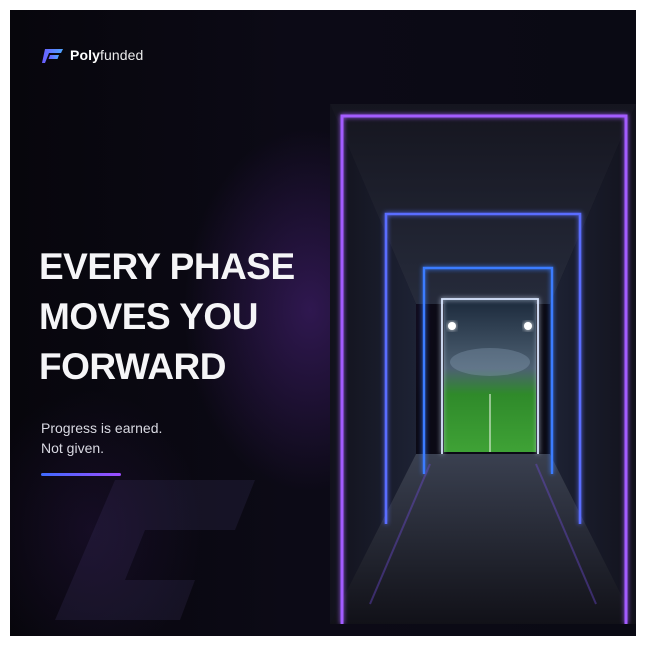  What do you see at coordinates (490, 362) in the screenshot?
I see `stadium-stands-haze` at bounding box center [490, 362].